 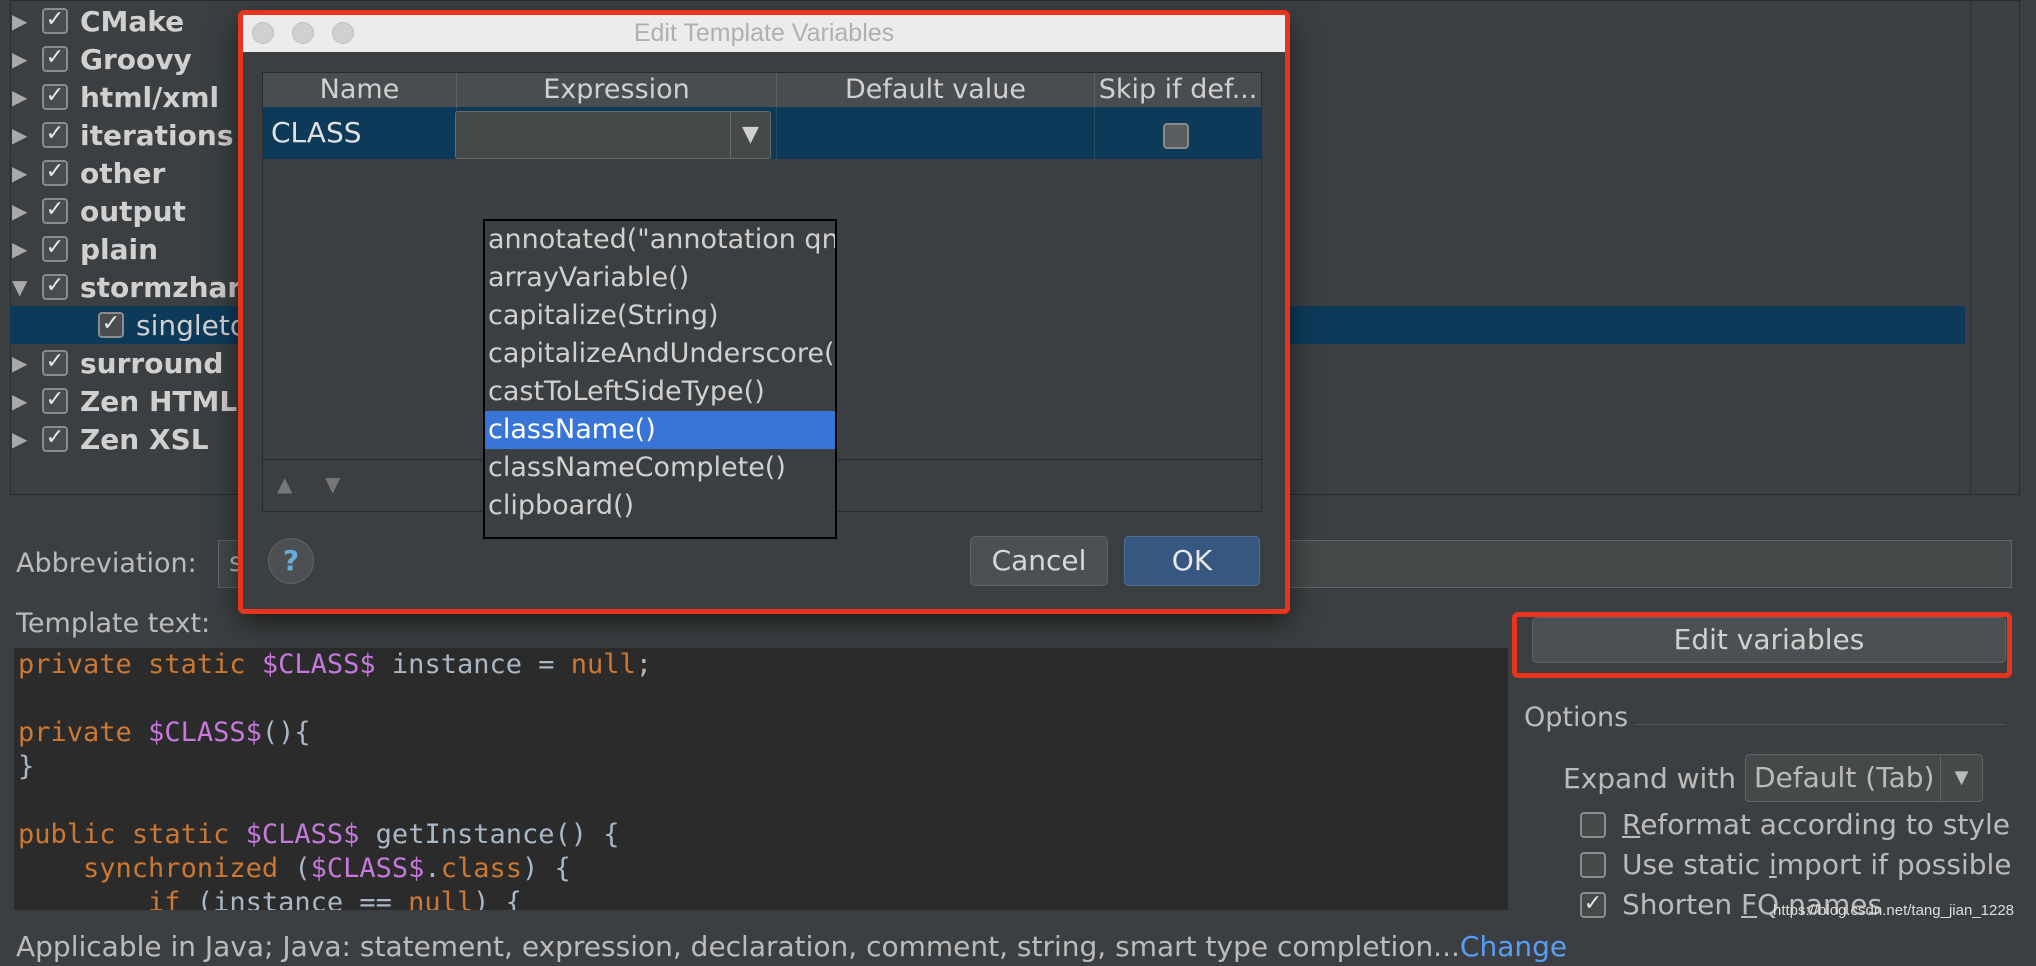 I want to click on tree-item: ▼ ✓ stormzhar, so click(x=126, y=287).